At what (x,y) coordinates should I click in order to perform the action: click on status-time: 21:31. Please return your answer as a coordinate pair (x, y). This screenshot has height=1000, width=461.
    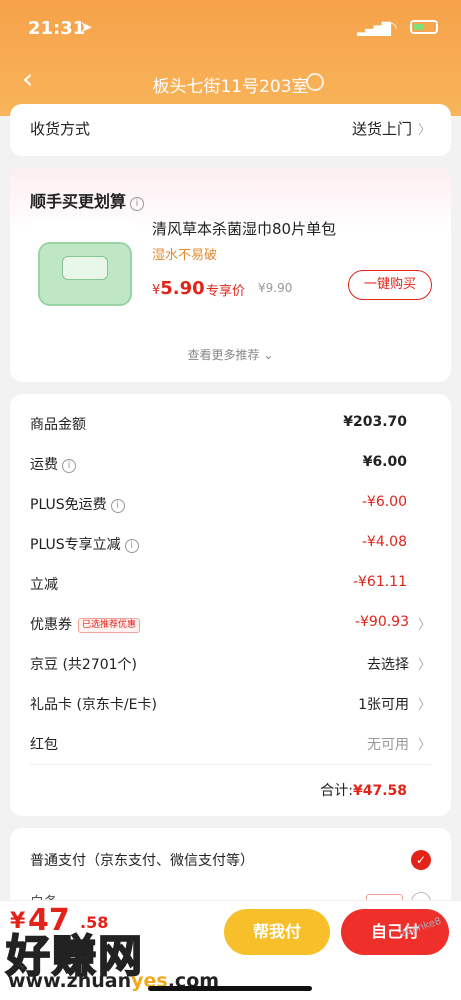
    Looking at the image, I should click on (57, 28).